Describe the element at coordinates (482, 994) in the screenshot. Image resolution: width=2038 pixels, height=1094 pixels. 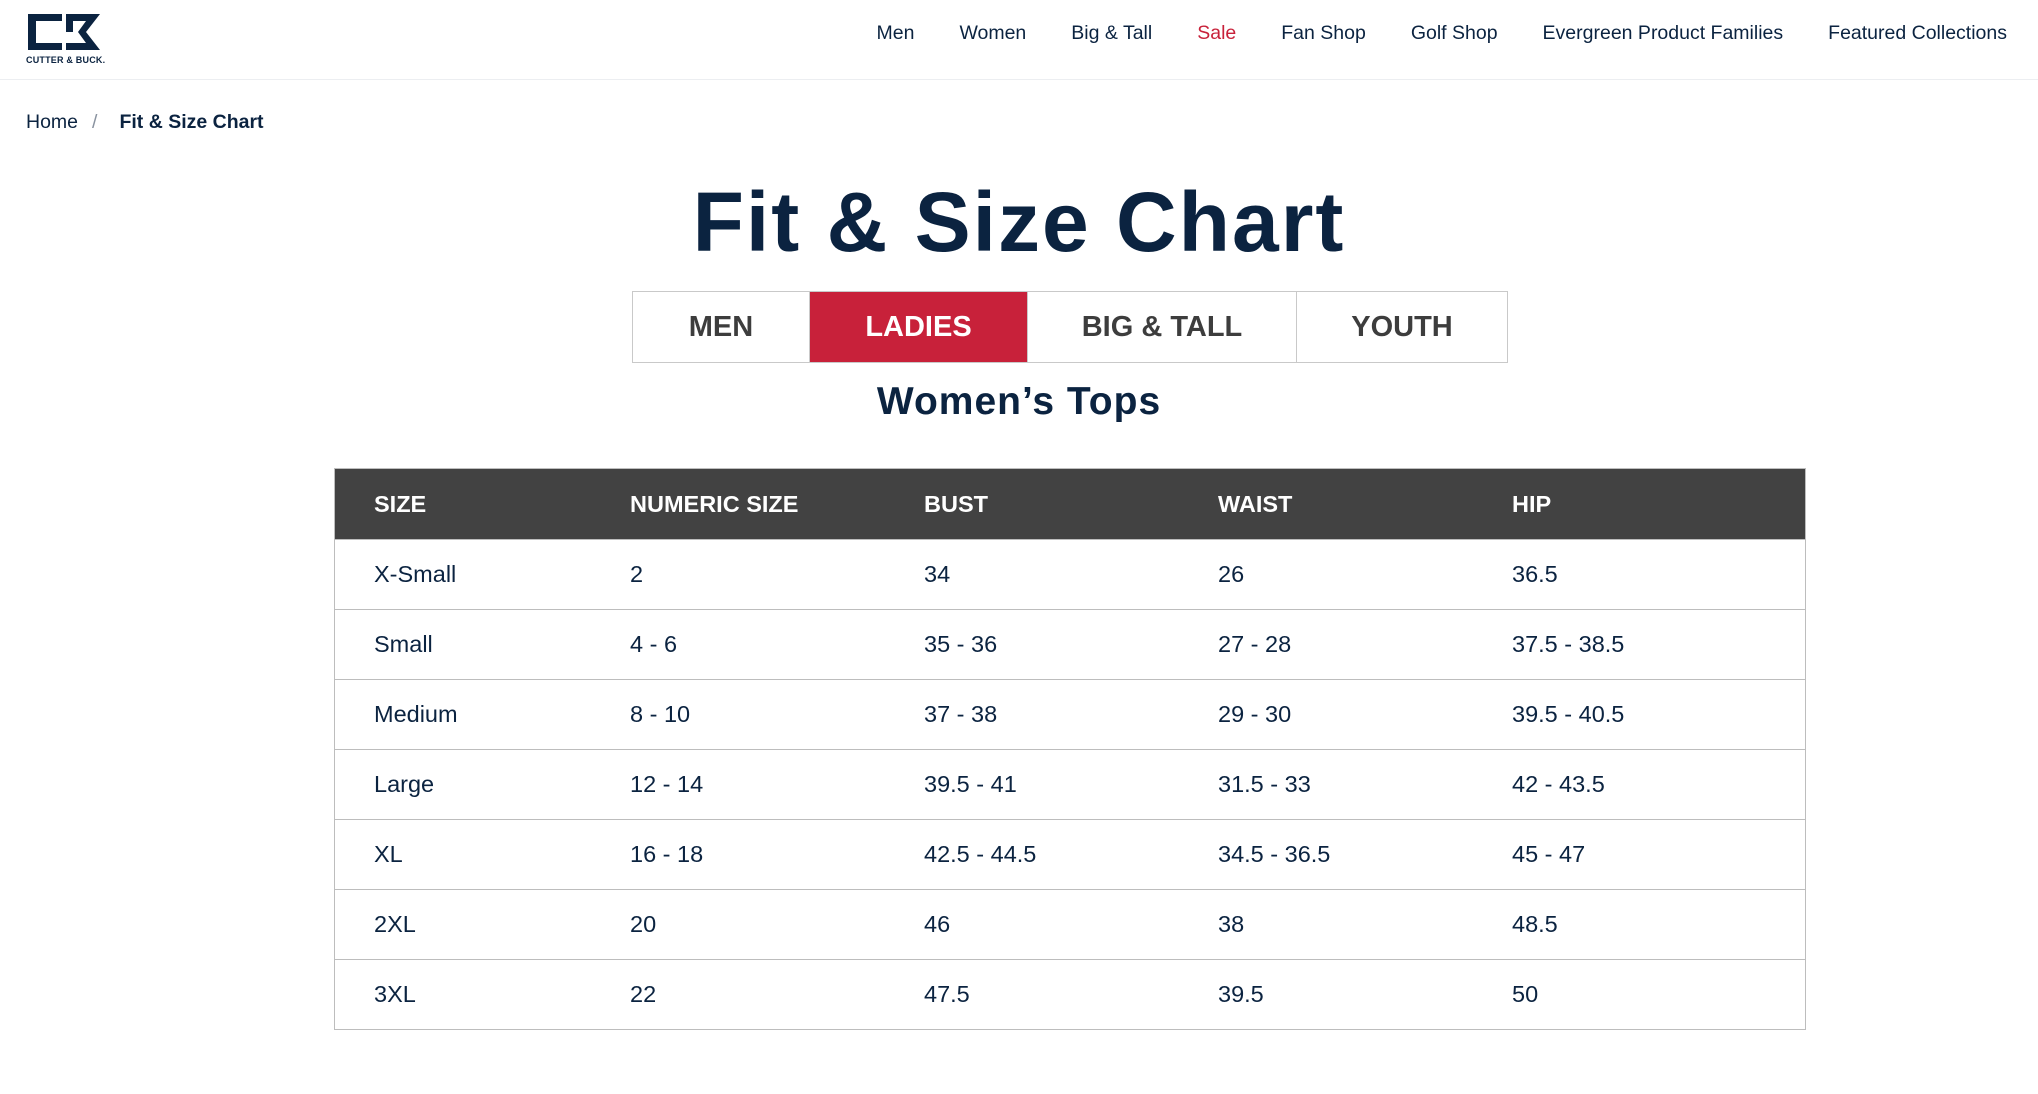
I see `cell-size: 3XL` at that location.